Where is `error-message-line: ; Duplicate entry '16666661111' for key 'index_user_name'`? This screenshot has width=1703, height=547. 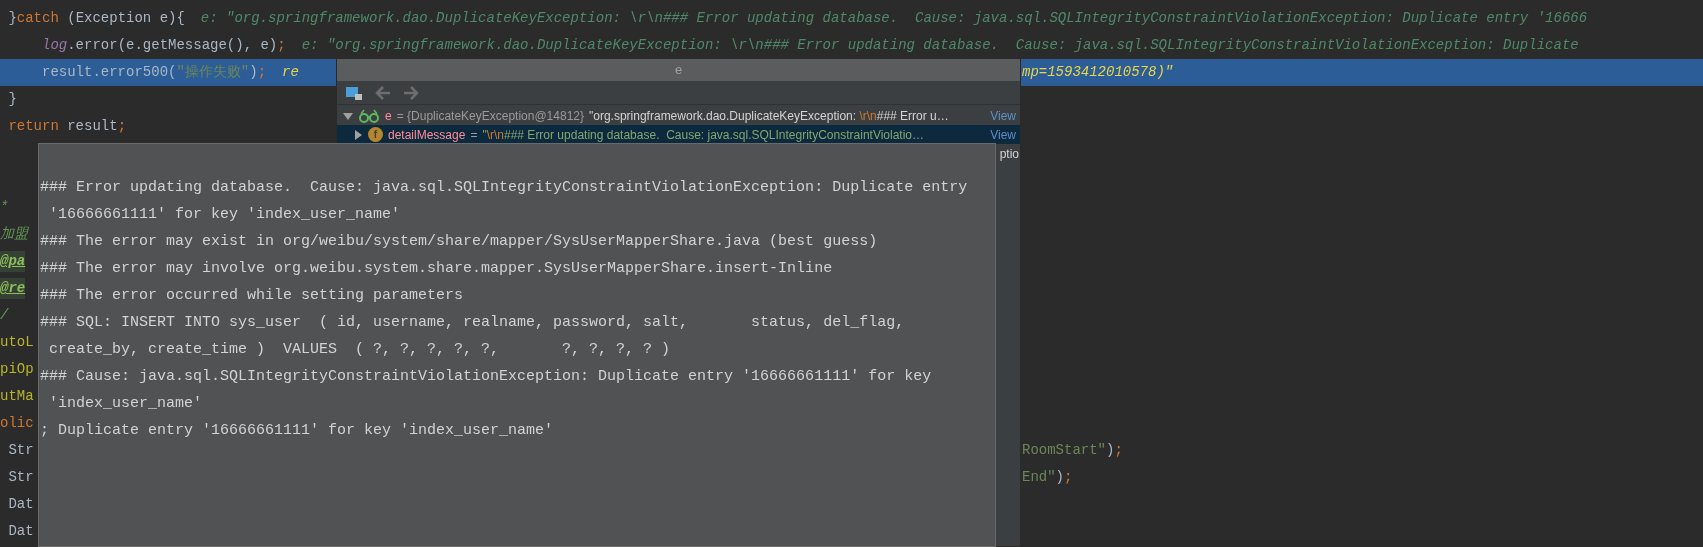
error-message-line: ; Duplicate entry '16666661111' for key 'index_user_name' is located at coordinates (297, 431).